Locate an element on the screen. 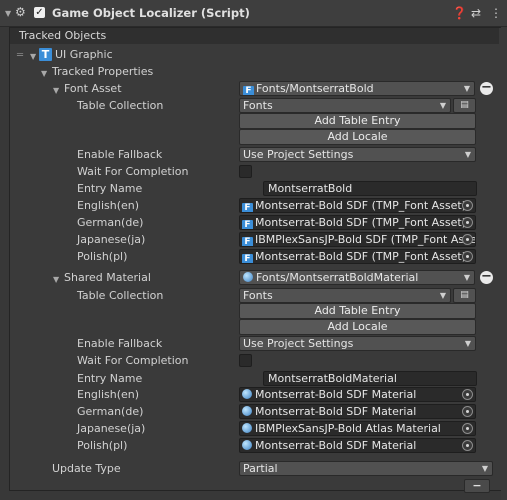 Image resolution: width=507 pixels, height=500 pixels. locale-value-ja: IBMPlexSansJP-Bold SDF (TMP_Font Asset is located at coordinates (365, 239).